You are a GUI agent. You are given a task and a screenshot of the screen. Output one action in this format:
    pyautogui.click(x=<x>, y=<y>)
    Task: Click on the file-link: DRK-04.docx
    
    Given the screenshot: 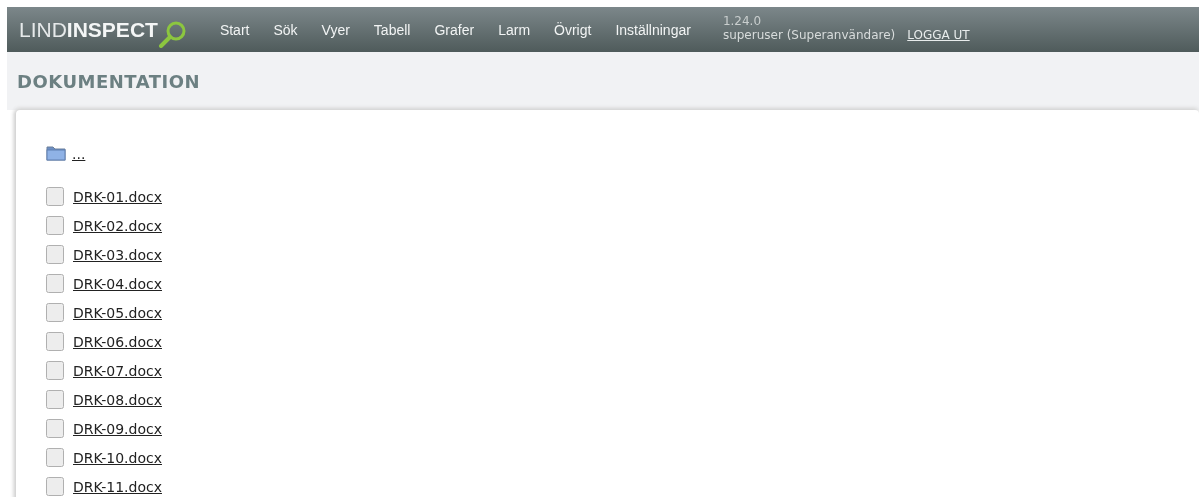 What is the action you would take?
    pyautogui.click(x=116, y=283)
    